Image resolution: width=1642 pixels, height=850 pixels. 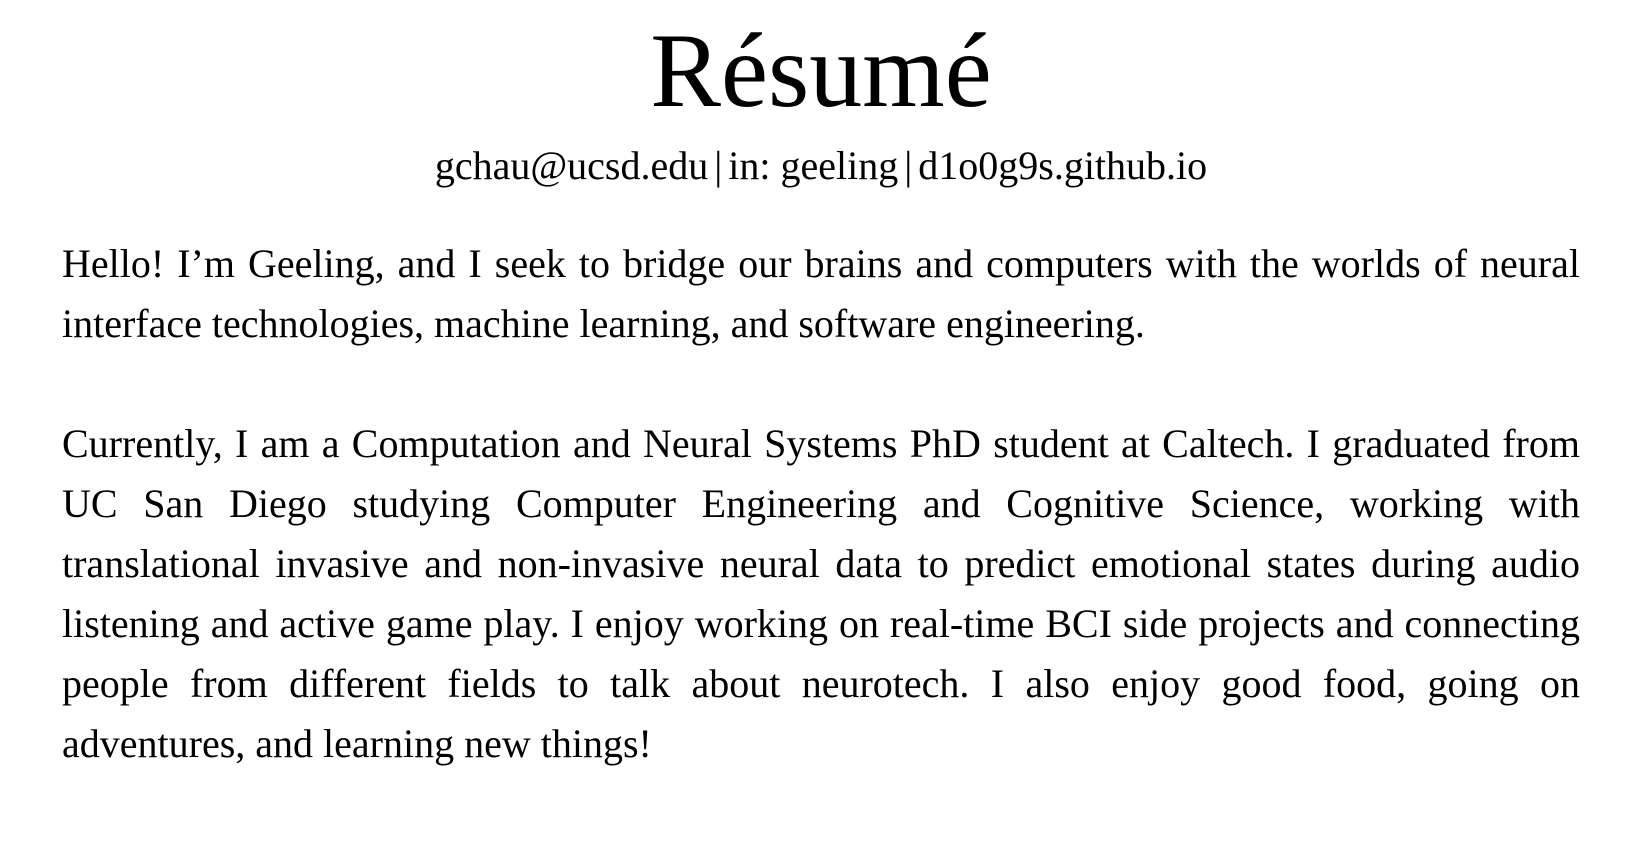 I want to click on linkedin-link: in: geeling, so click(x=813, y=165).